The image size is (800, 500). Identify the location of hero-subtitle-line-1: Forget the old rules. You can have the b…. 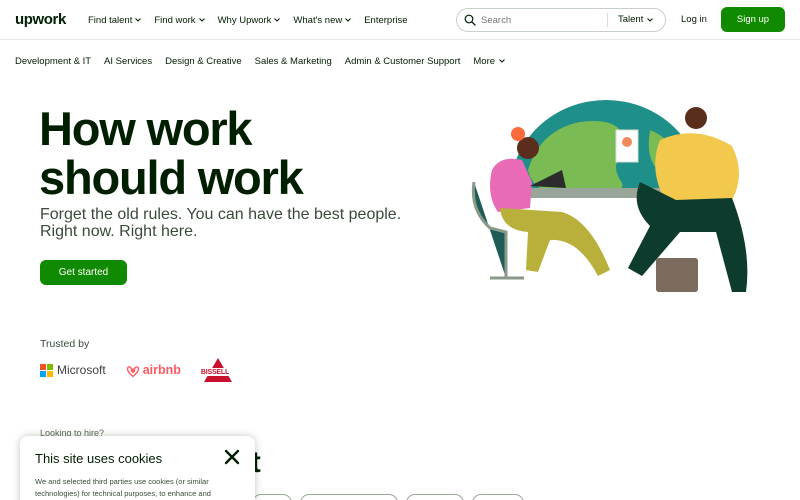
(221, 214).